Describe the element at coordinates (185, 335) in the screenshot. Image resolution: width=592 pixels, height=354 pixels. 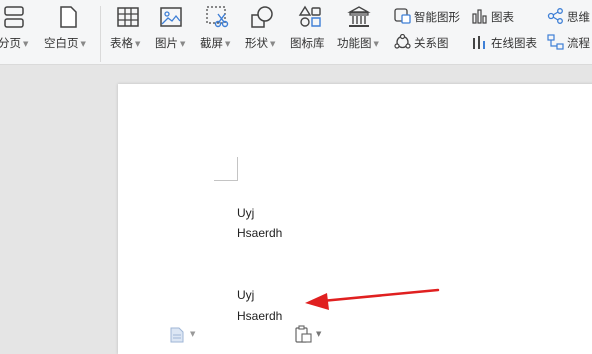
I see `paste-options-button: ▼` at that location.